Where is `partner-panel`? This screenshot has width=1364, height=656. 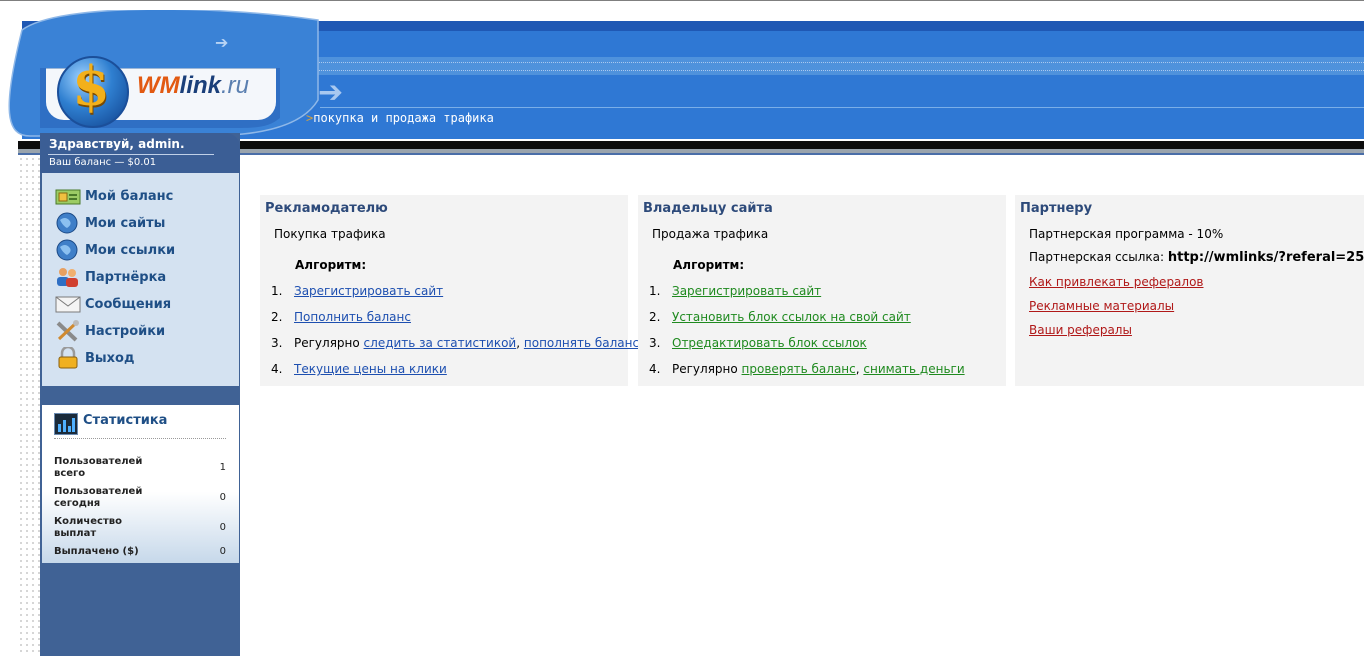 partner-panel is located at coordinates (1189, 290).